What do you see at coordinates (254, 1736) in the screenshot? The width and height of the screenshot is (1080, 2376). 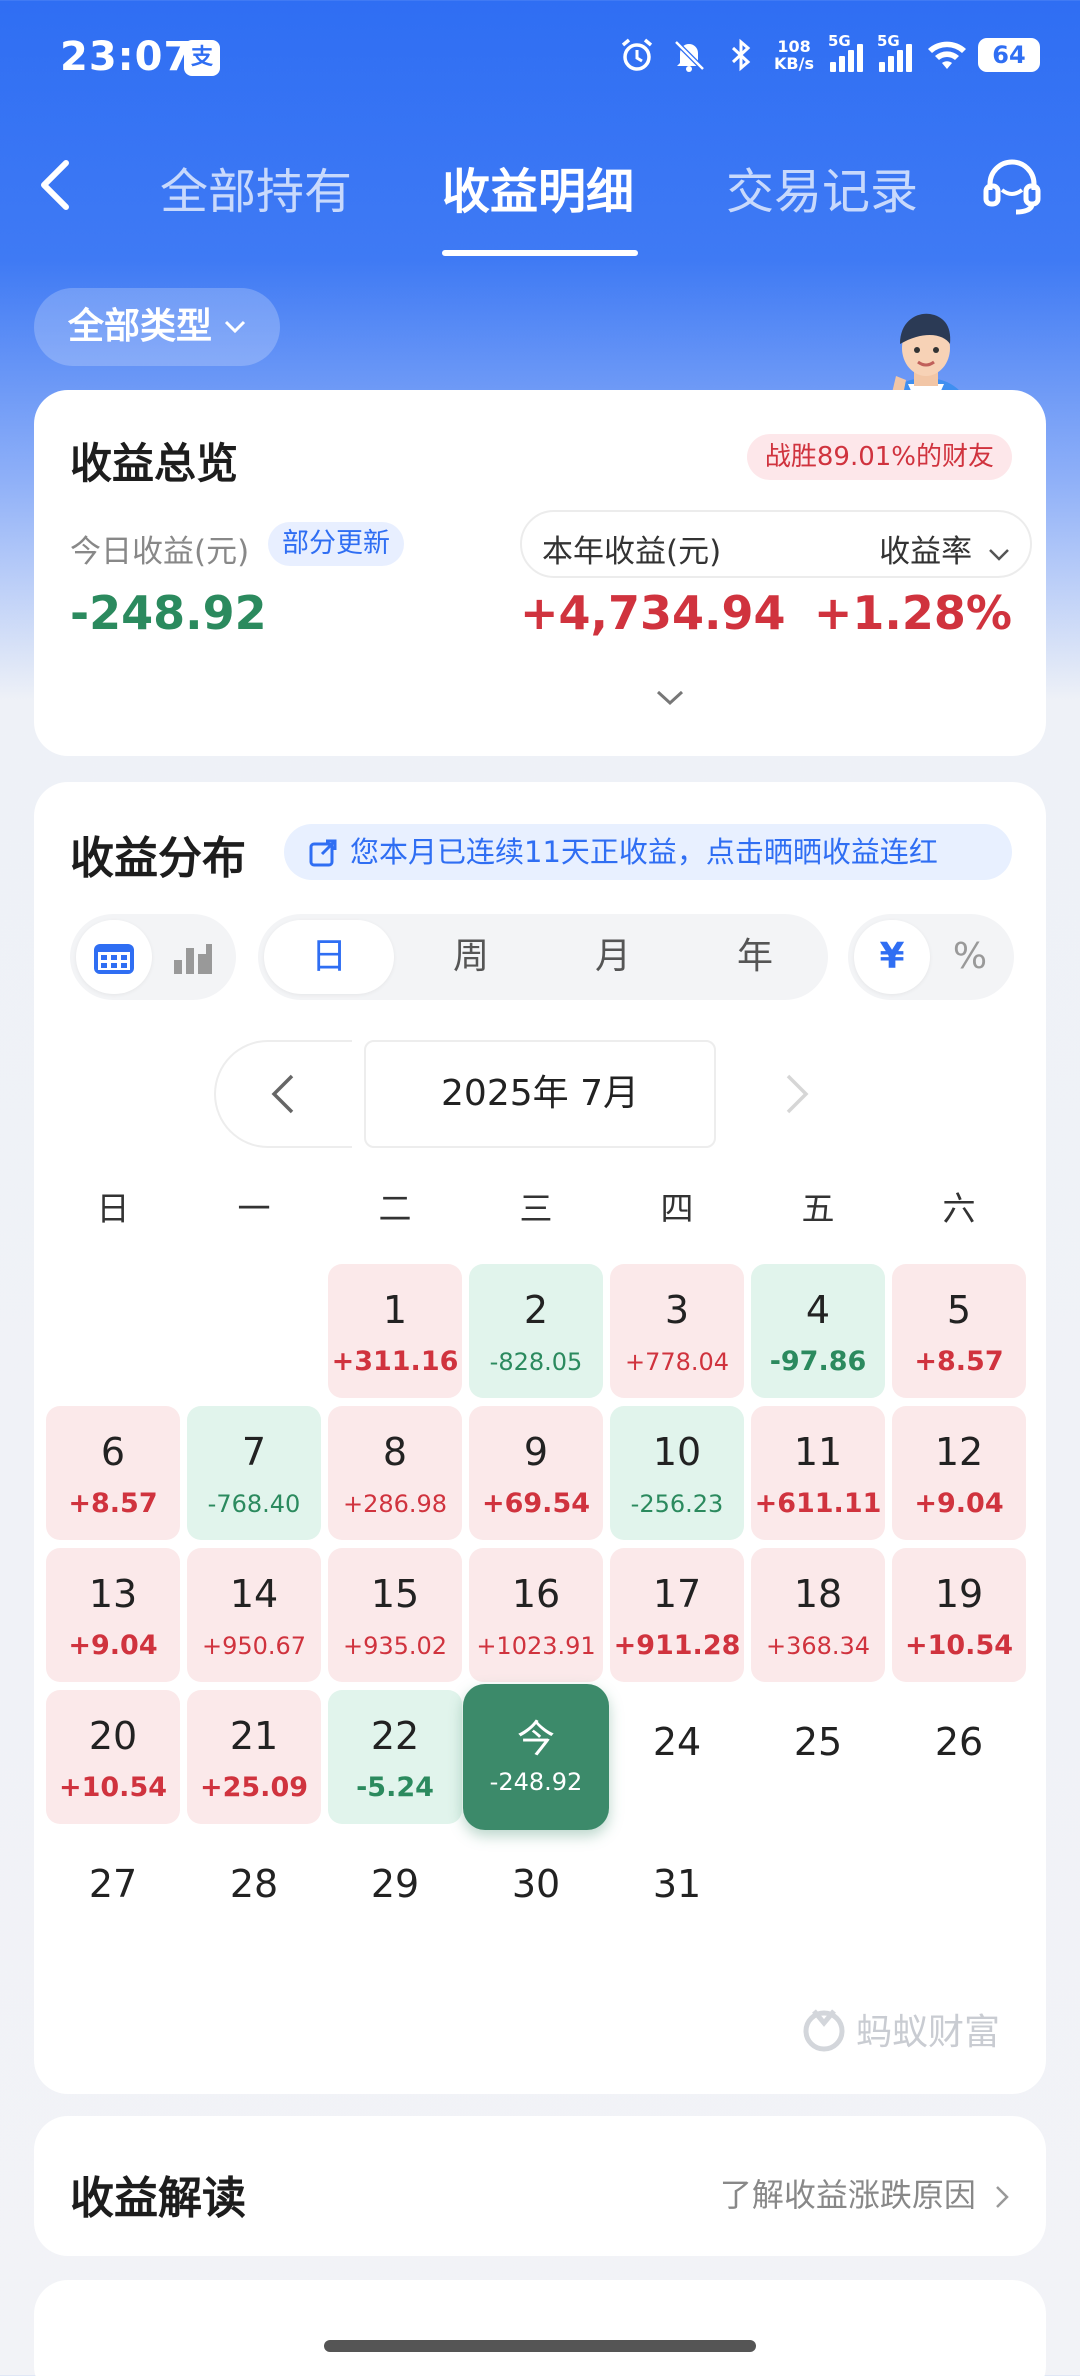 I see `day-number: 21` at bounding box center [254, 1736].